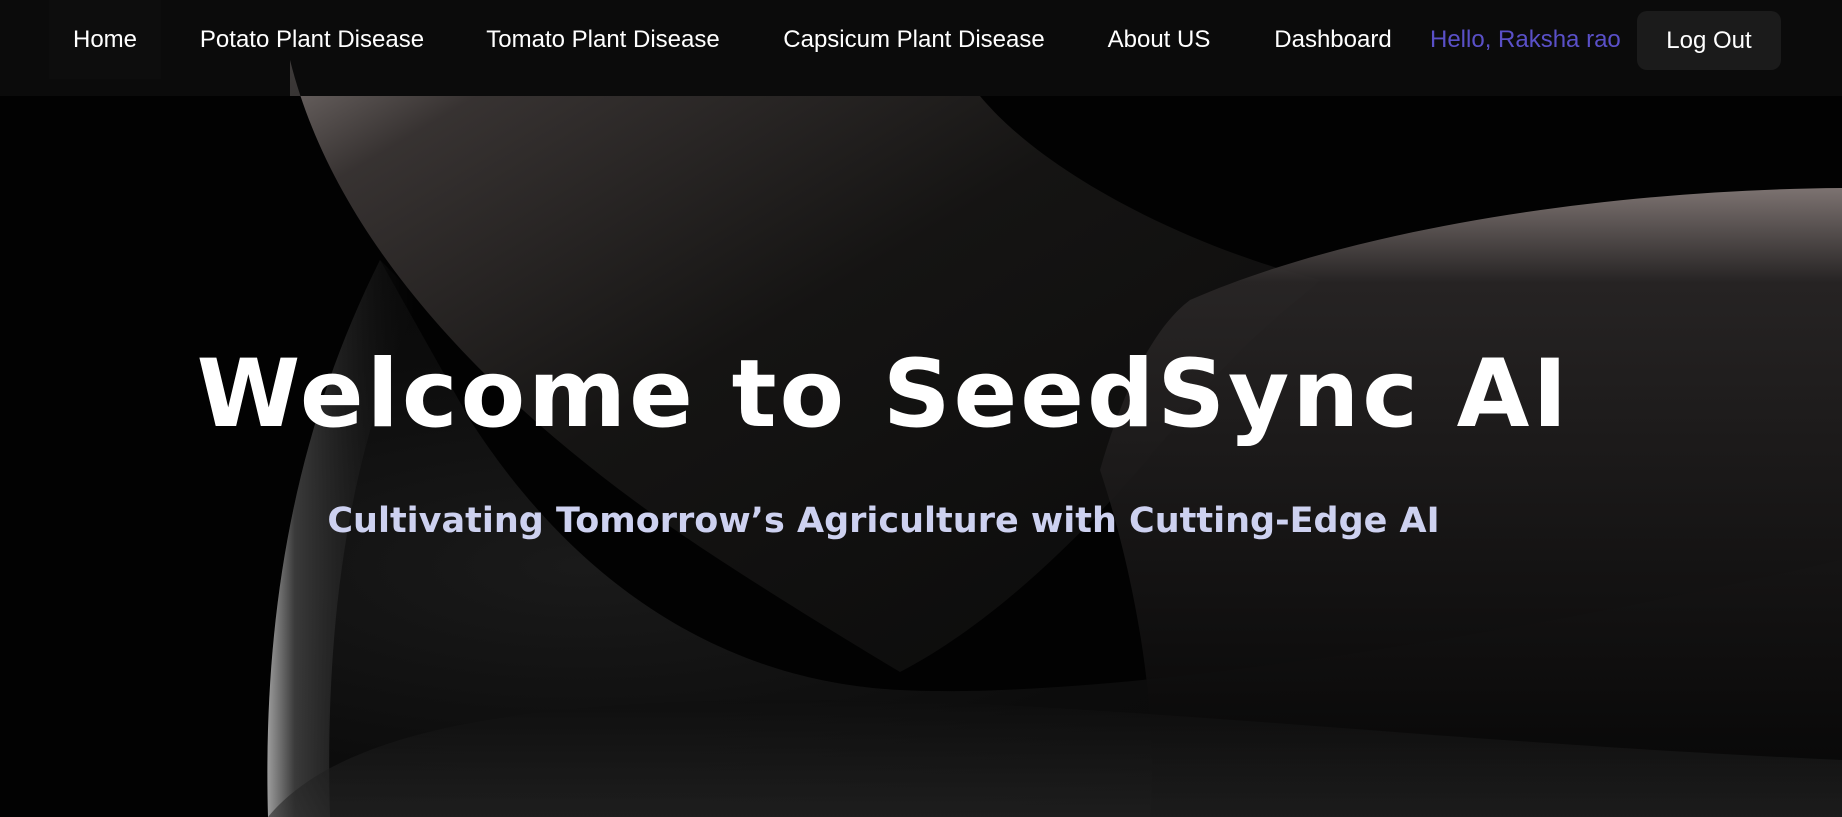  I want to click on logout-button: Log Out, so click(1709, 40).